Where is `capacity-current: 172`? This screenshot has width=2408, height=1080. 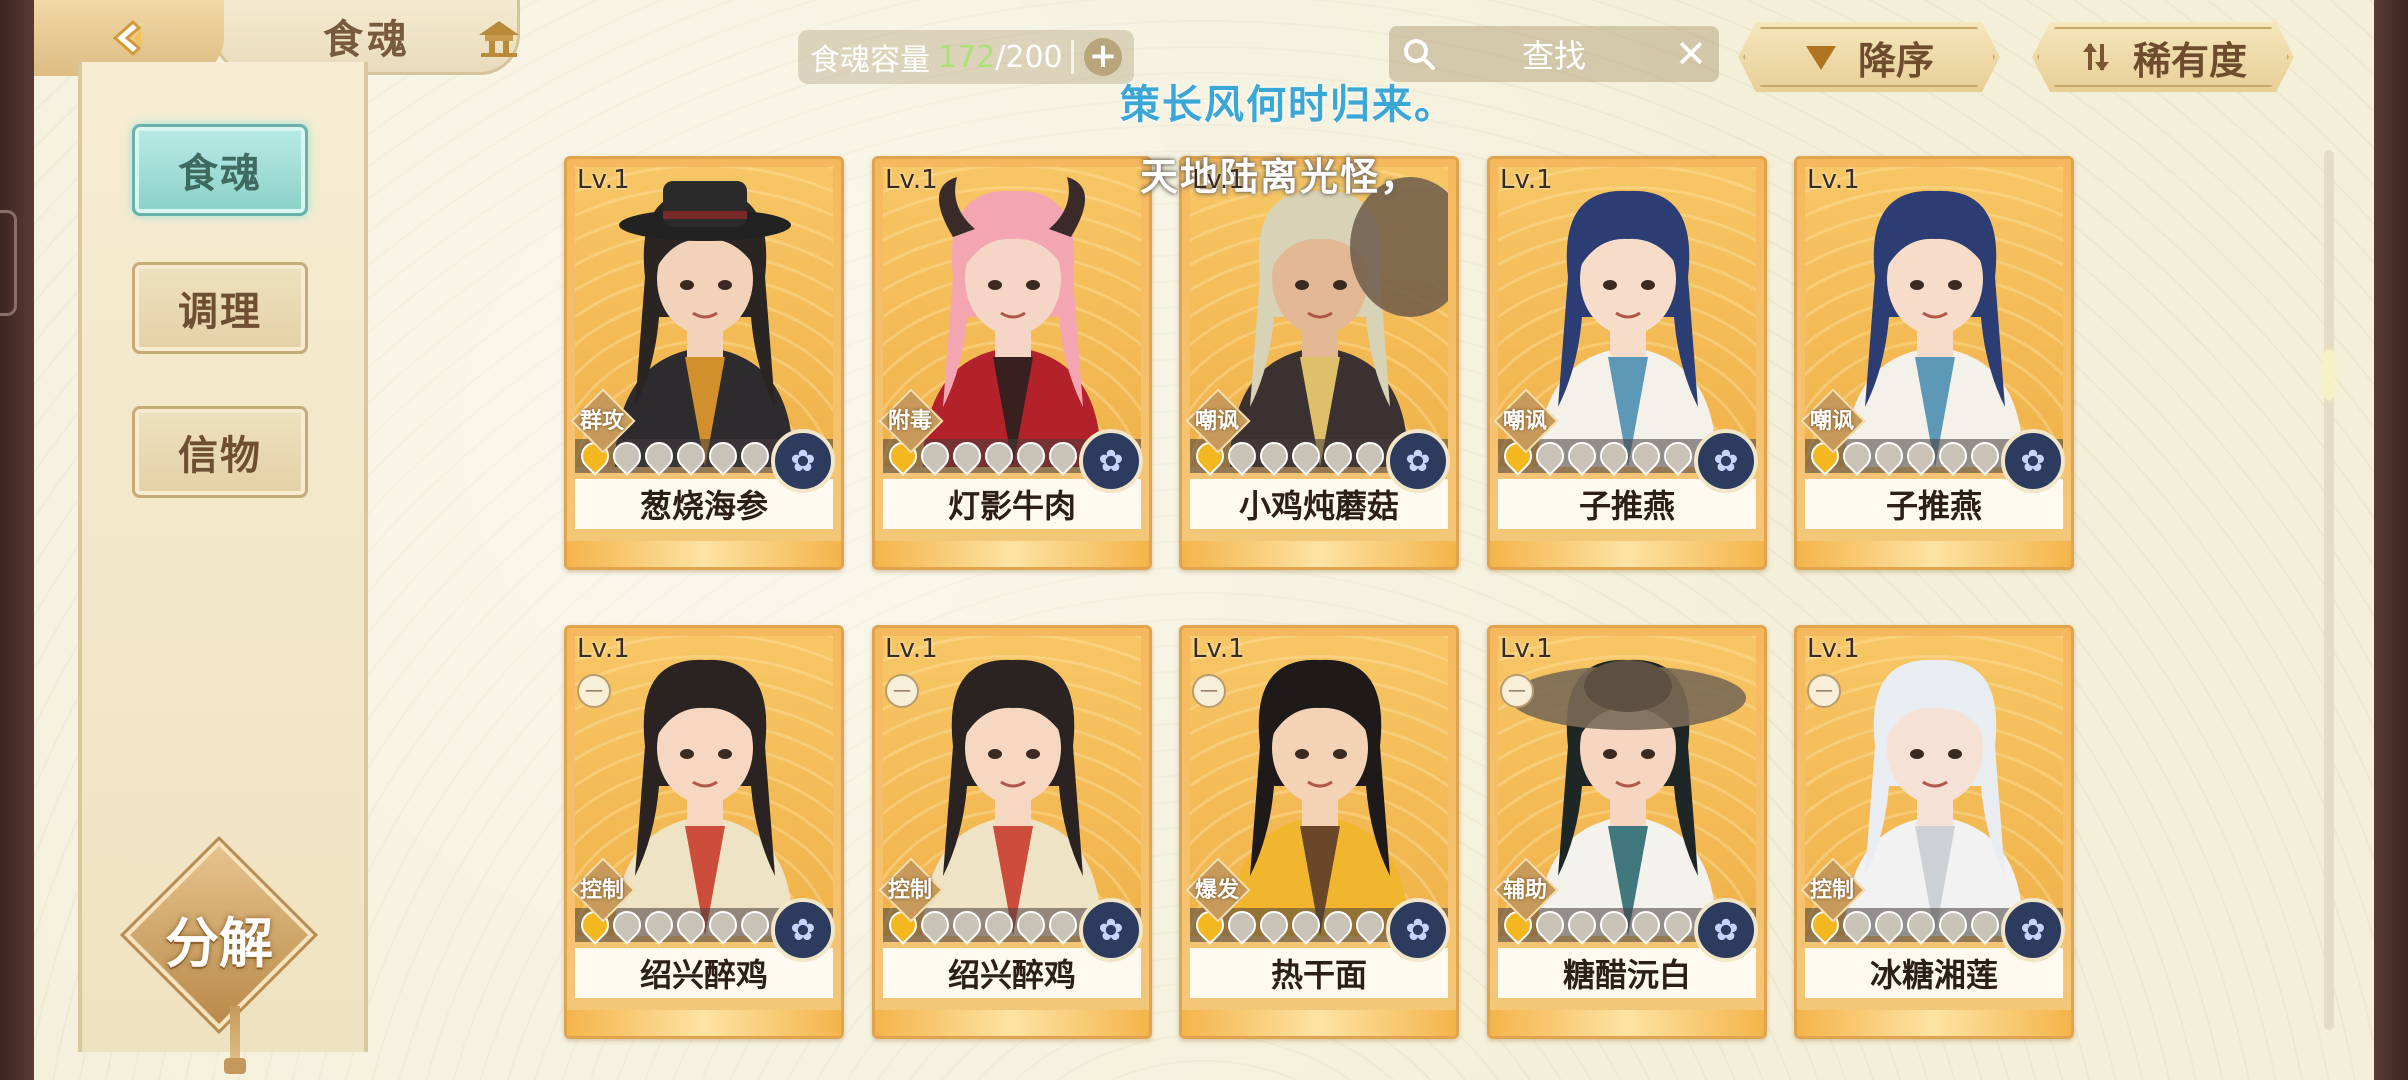 capacity-current: 172 is located at coordinates (967, 57).